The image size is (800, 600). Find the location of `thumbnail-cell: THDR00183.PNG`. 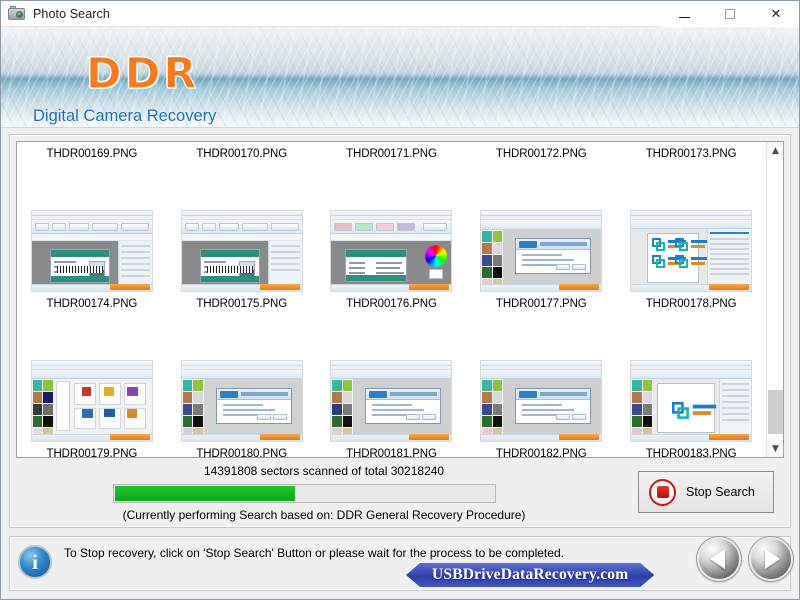

thumbnail-cell: THDR00183.PNG is located at coordinates (691, 449).